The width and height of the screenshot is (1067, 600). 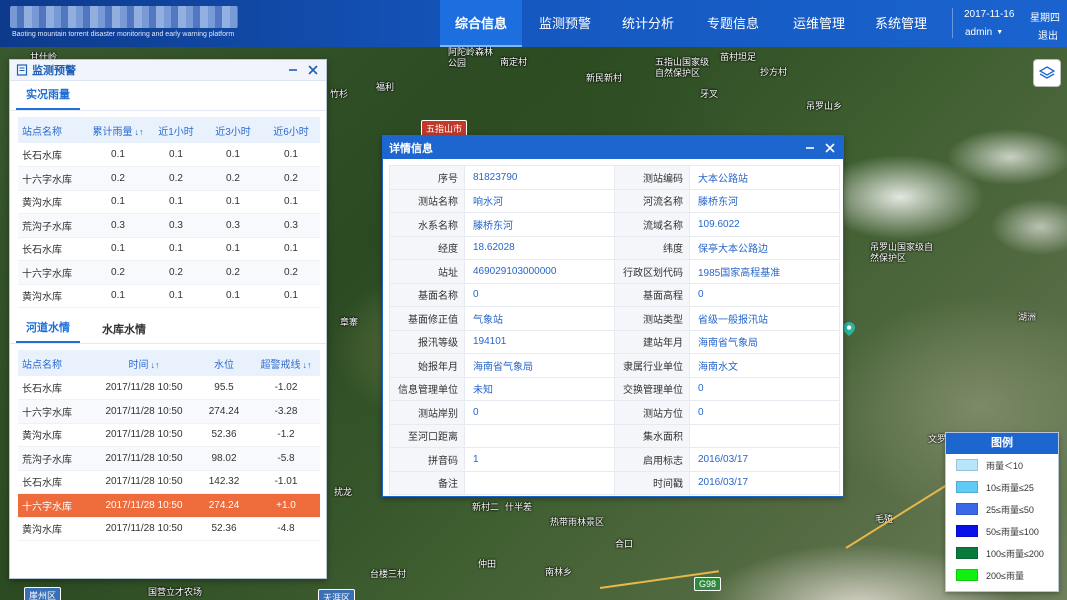 What do you see at coordinates (989, 14) in the screenshot?
I see `current-date: 2017-11-16` at bounding box center [989, 14].